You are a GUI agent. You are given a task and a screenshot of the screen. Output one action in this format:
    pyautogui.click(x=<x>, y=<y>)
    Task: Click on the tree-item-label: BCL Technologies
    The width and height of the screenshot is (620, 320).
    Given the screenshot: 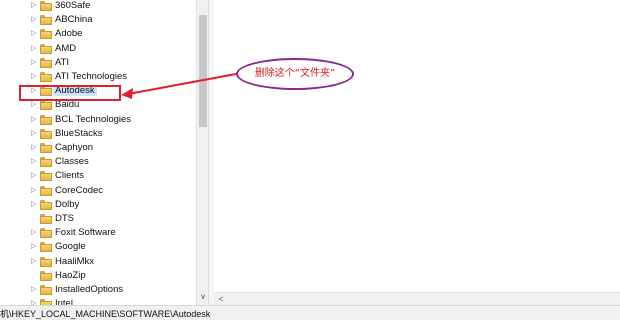 What is the action you would take?
    pyautogui.click(x=93, y=119)
    